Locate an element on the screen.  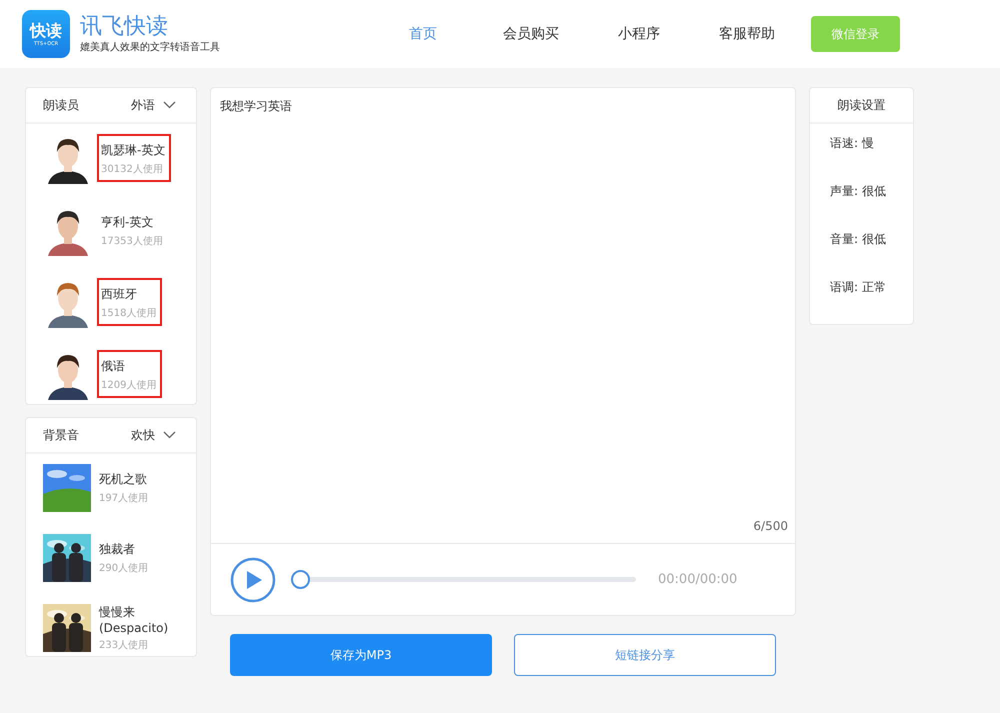
voice-item: 西班牙 1518人使用 is located at coordinates (119, 303).